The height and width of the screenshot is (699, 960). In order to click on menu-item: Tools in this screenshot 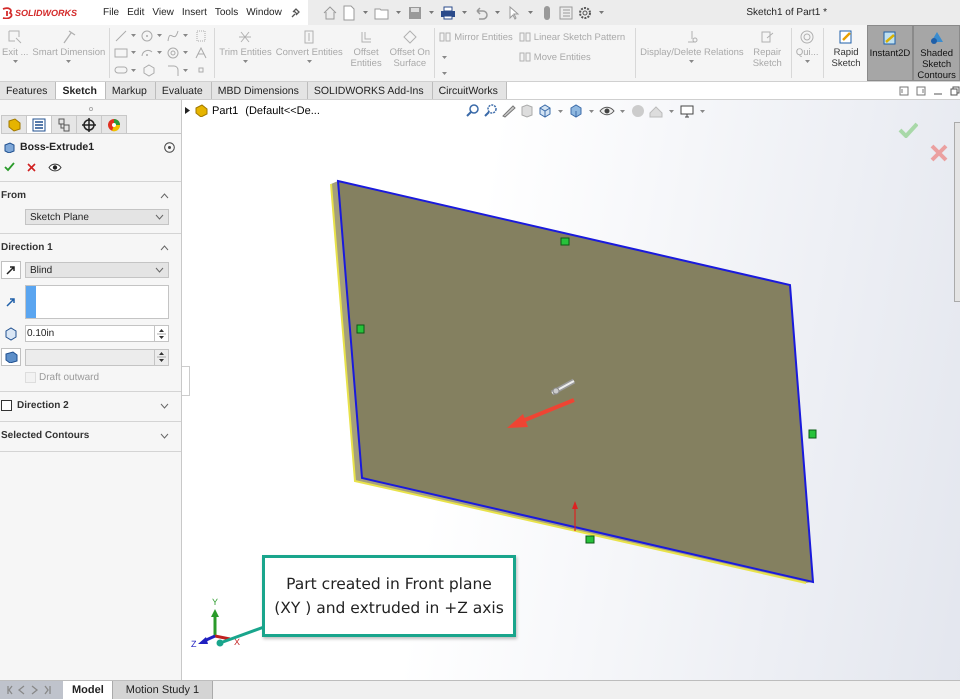, I will do `click(226, 12)`.